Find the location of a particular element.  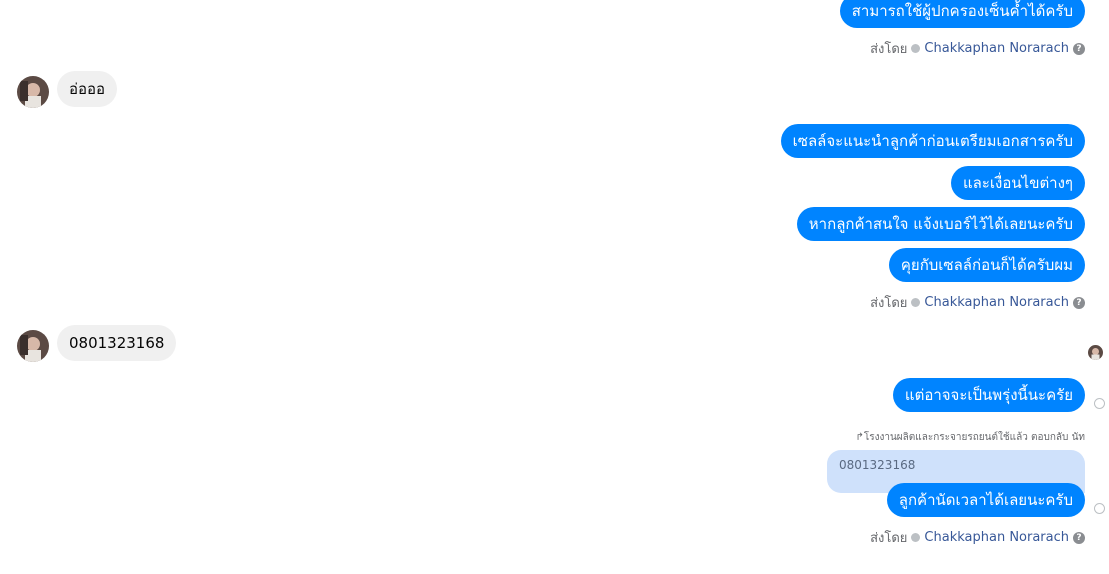

message-text: ลูกค้านัดเวลาได้เลยนะครับ is located at coordinates (985, 500).